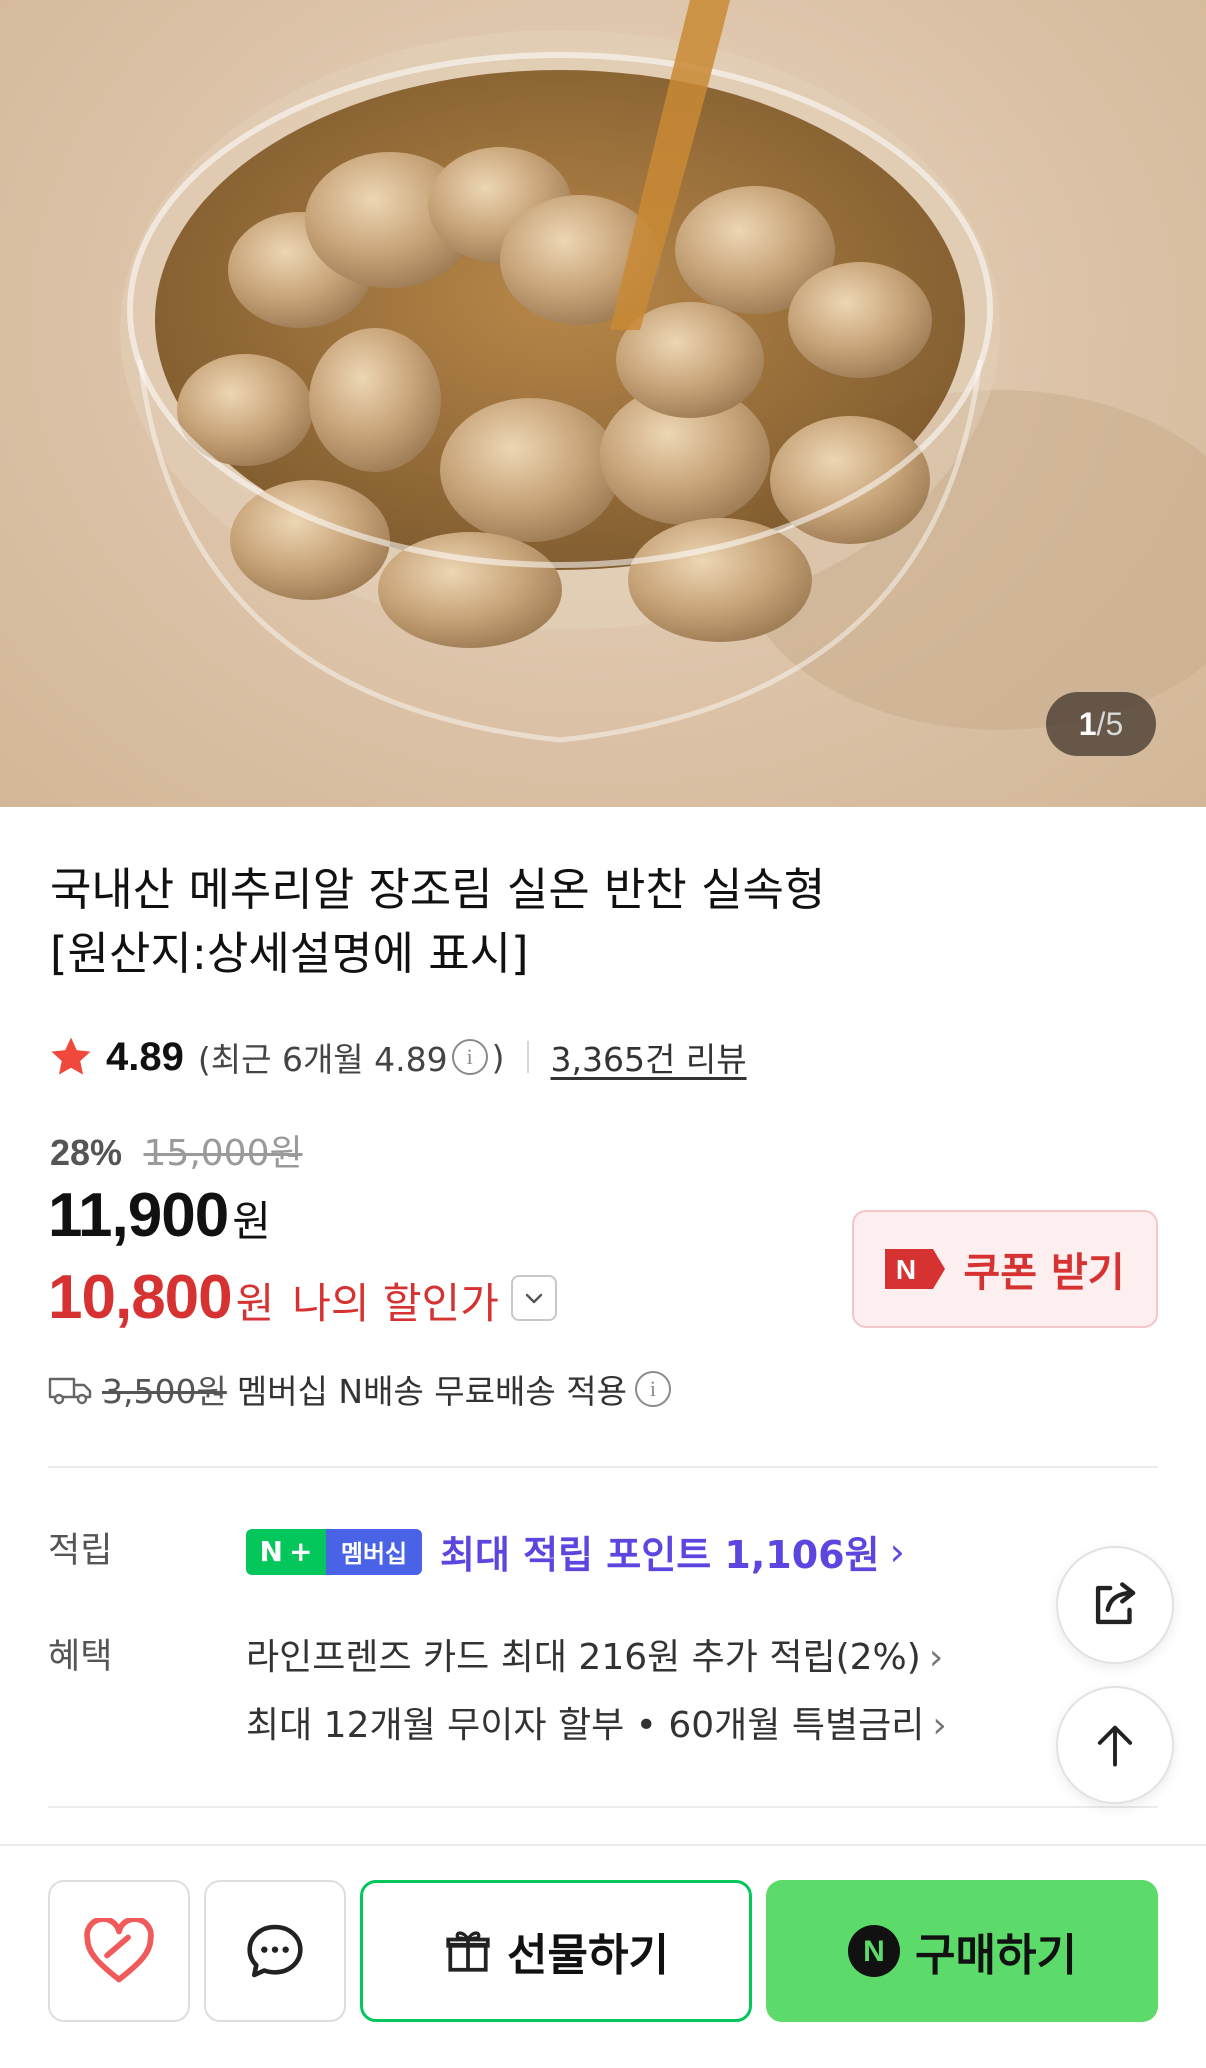 Image resolution: width=1206 pixels, height=2068 pixels. What do you see at coordinates (583, 1657) in the screenshot?
I see `card-benefit-text: 라인프렌즈 카드 최대 216원 추가 적립(2%)` at bounding box center [583, 1657].